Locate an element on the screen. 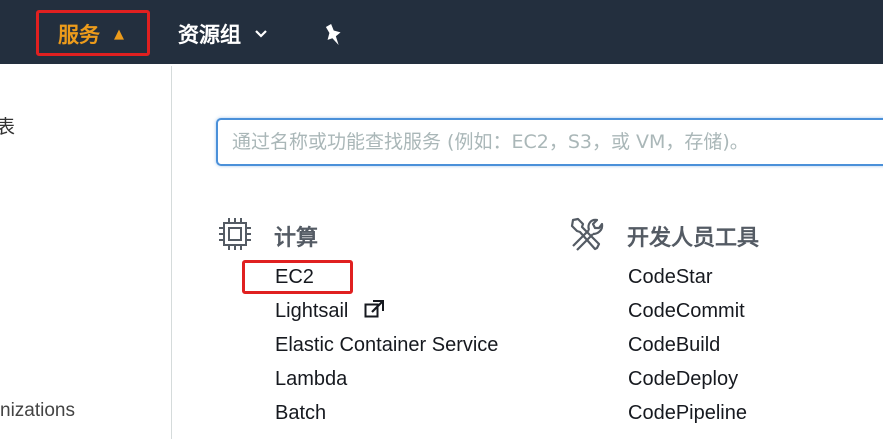 This screenshot has width=883, height=439. service-link-codecommit: CodeCommit is located at coordinates (686, 311).